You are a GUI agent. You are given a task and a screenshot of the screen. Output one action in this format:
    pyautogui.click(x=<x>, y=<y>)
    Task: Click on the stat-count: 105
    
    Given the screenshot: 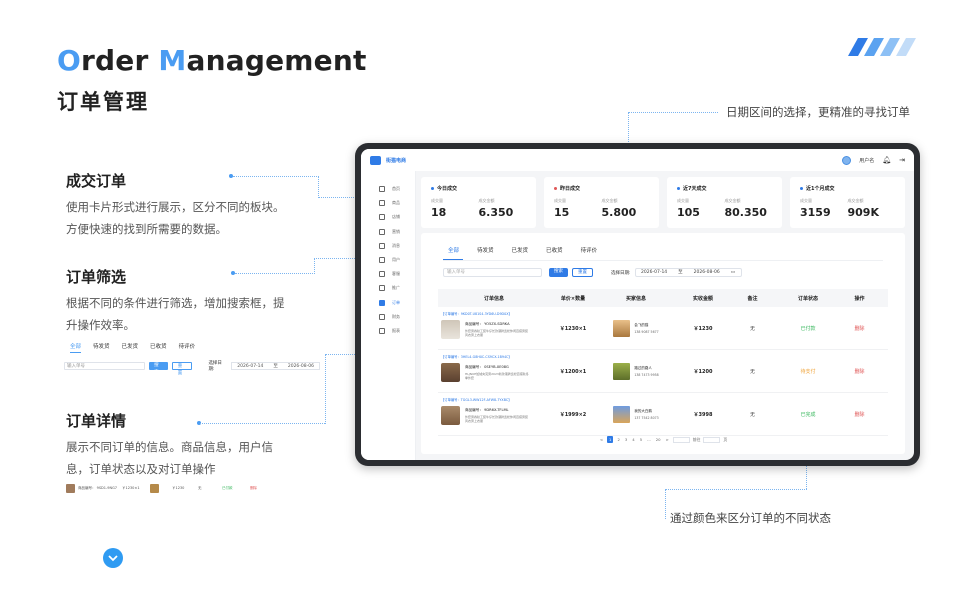 What is the action you would take?
    pyautogui.click(x=688, y=212)
    